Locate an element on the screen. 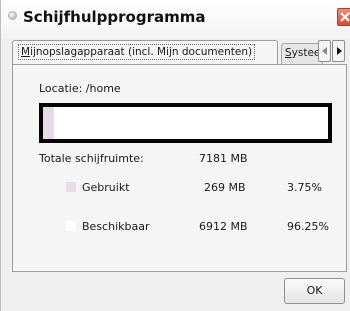 Image resolution: width=350 pixels, height=311 pixels. close-icon is located at coordinates (345, 17).